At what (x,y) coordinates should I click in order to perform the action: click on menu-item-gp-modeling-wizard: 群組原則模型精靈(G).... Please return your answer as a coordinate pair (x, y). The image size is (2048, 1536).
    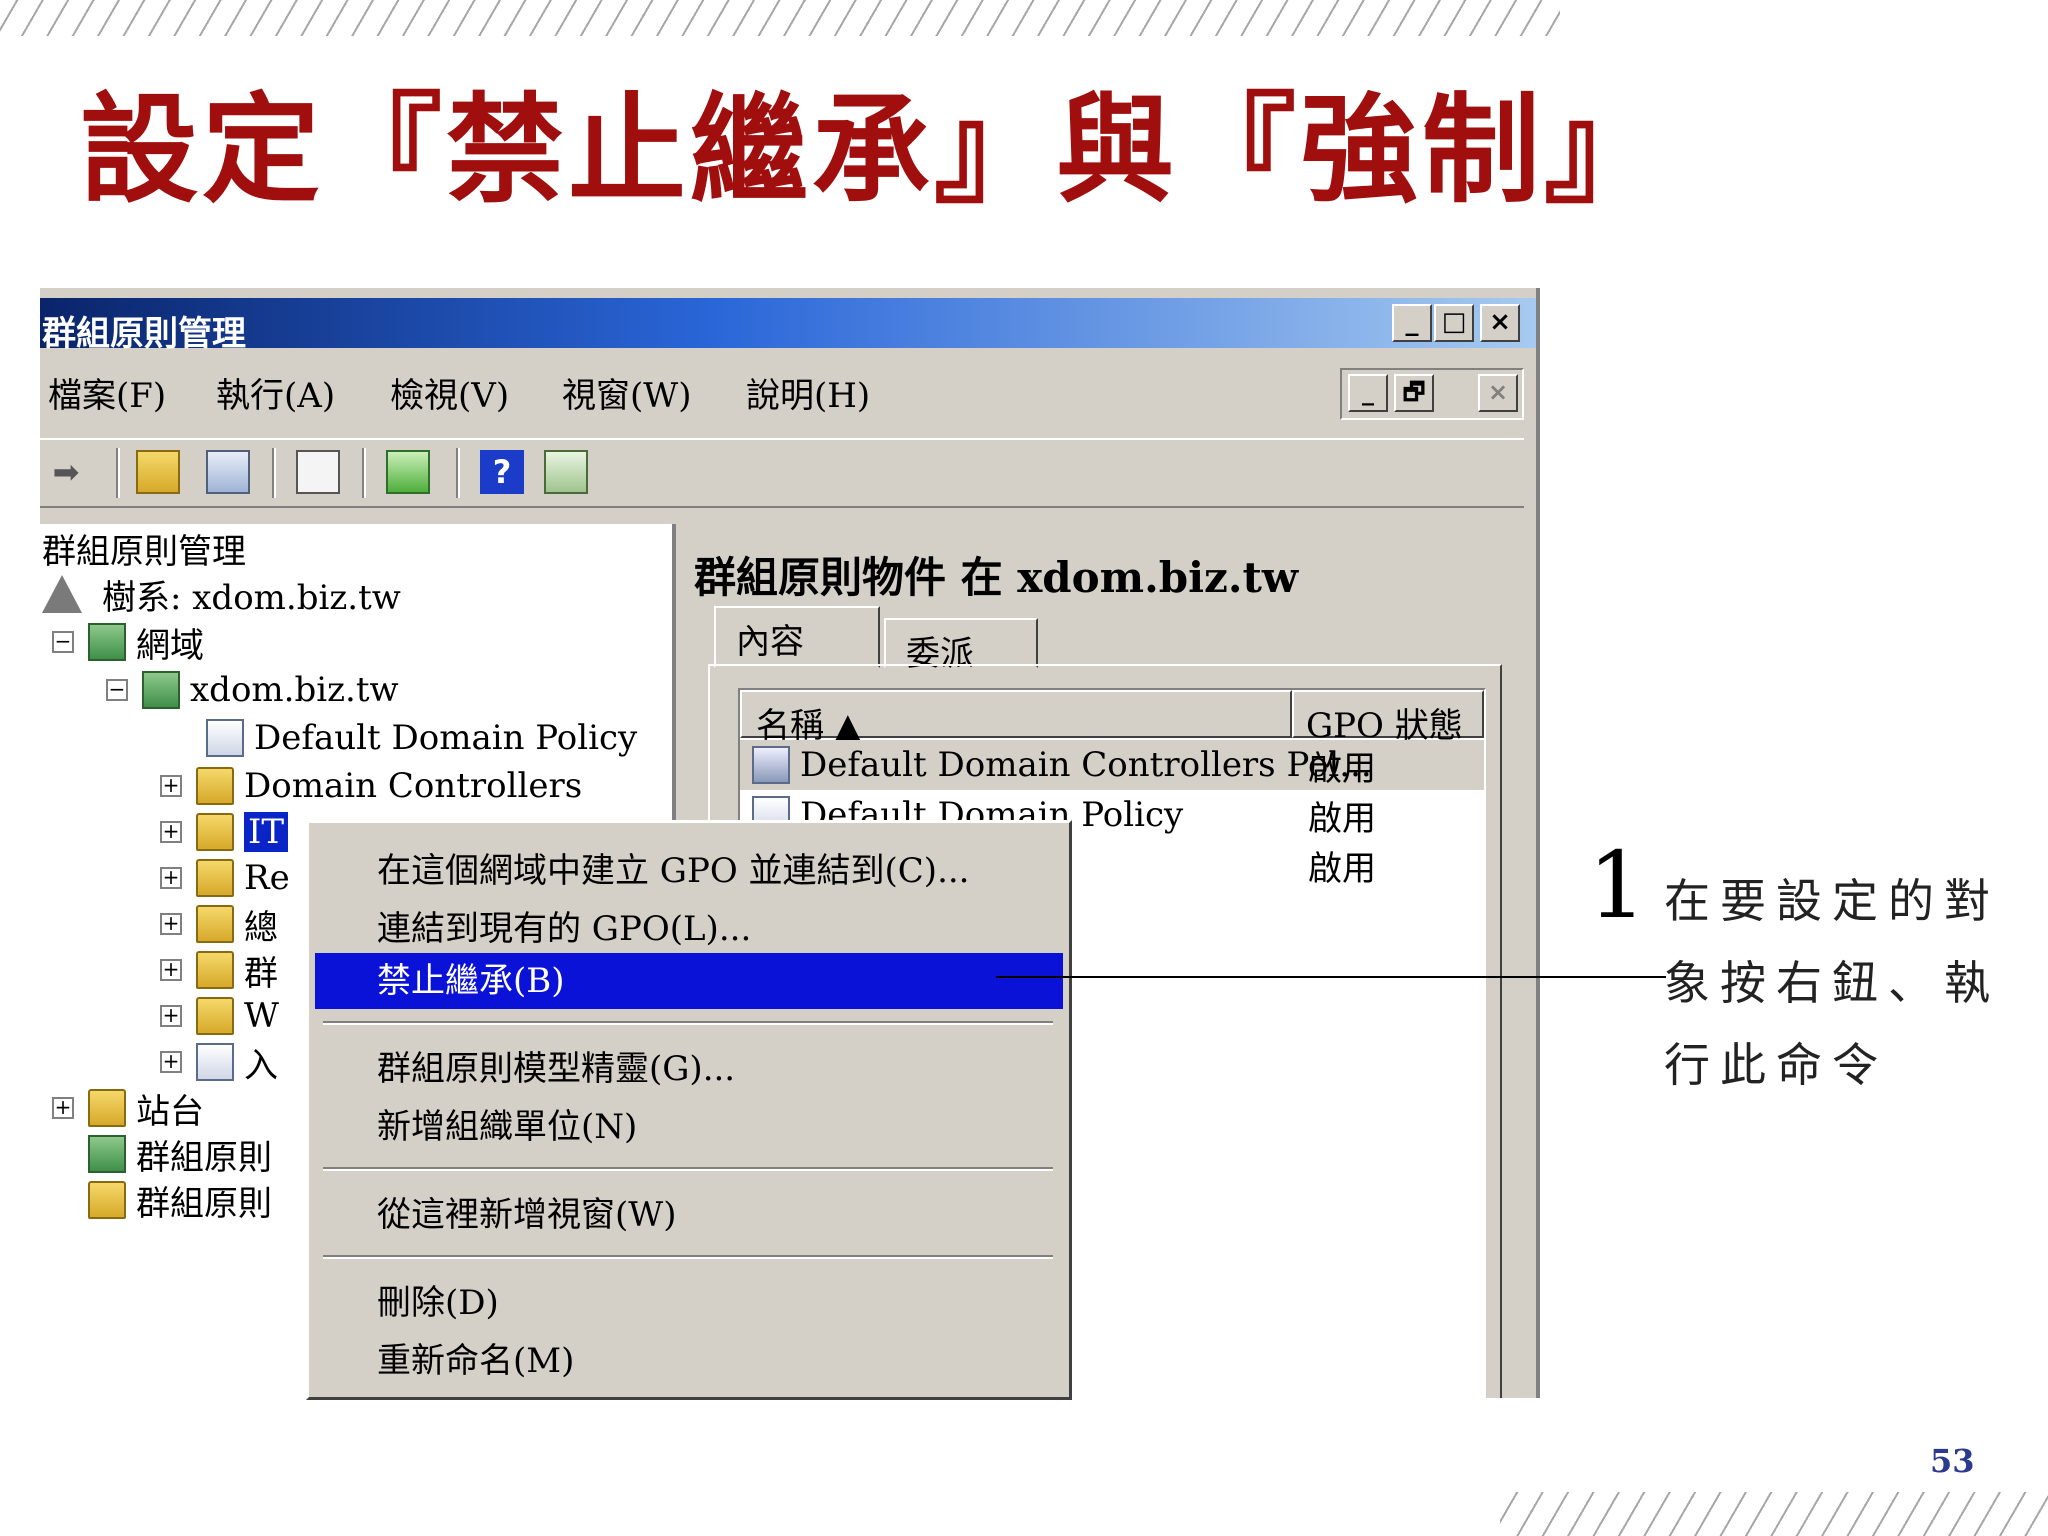
    Looking at the image, I should click on (689, 1069).